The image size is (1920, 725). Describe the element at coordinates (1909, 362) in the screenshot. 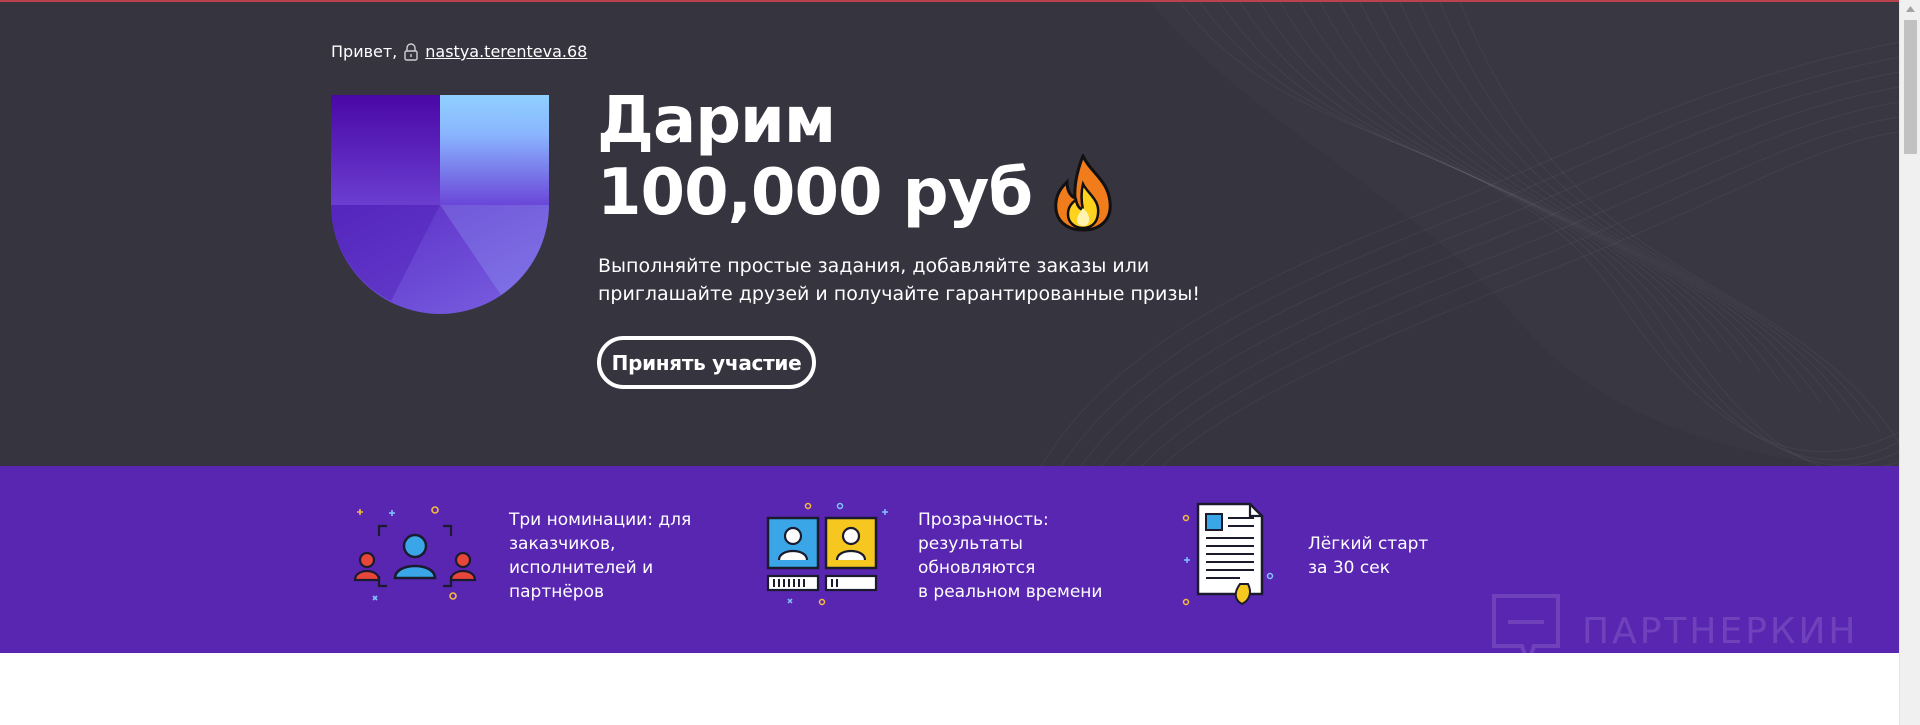

I see `vertical-scrollbar` at that location.